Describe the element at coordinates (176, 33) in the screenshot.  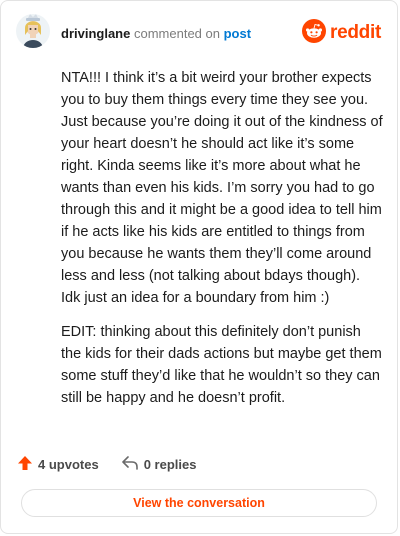
I see `commented-on-text: commented on` at that location.